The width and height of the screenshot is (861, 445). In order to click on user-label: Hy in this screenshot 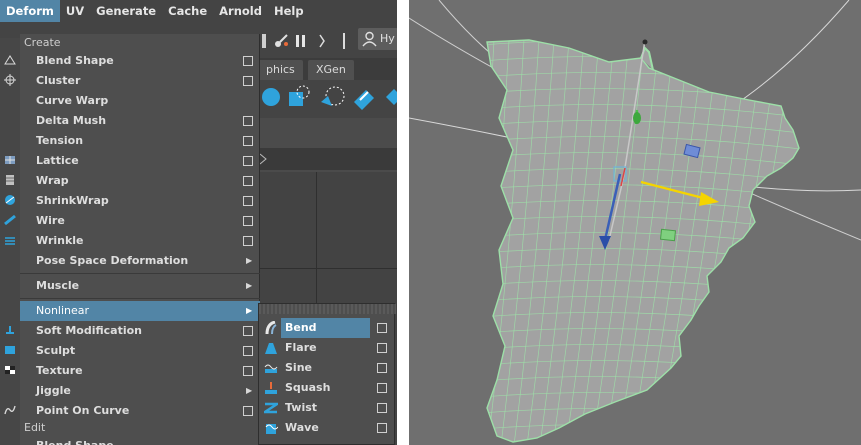, I will do `click(387, 38)`.